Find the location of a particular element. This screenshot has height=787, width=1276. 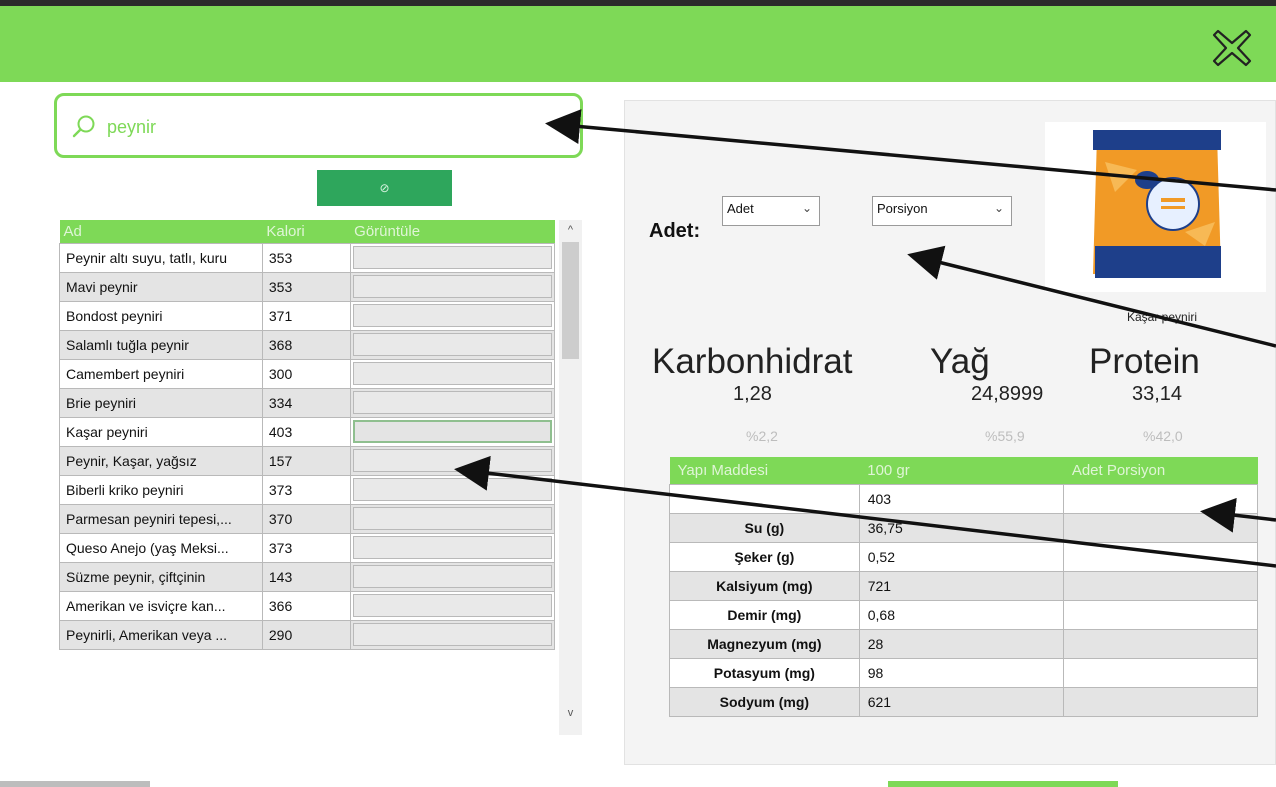

table-row: Amerikan ve isviçre kan... 366 is located at coordinates (307, 605).